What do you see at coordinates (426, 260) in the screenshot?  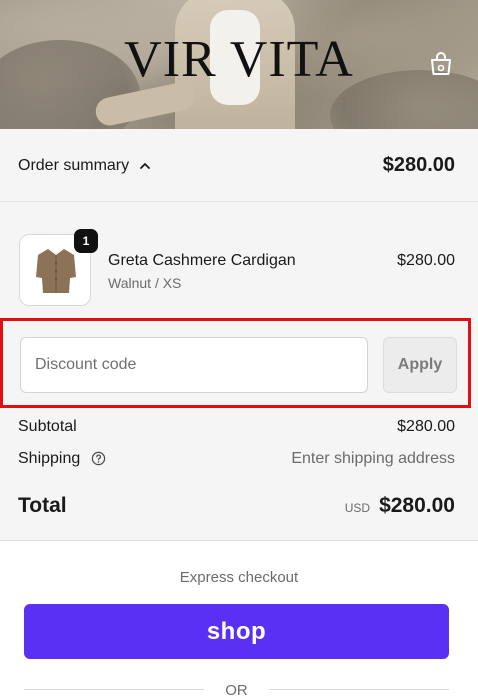 I see `product-price: $280.00` at bounding box center [426, 260].